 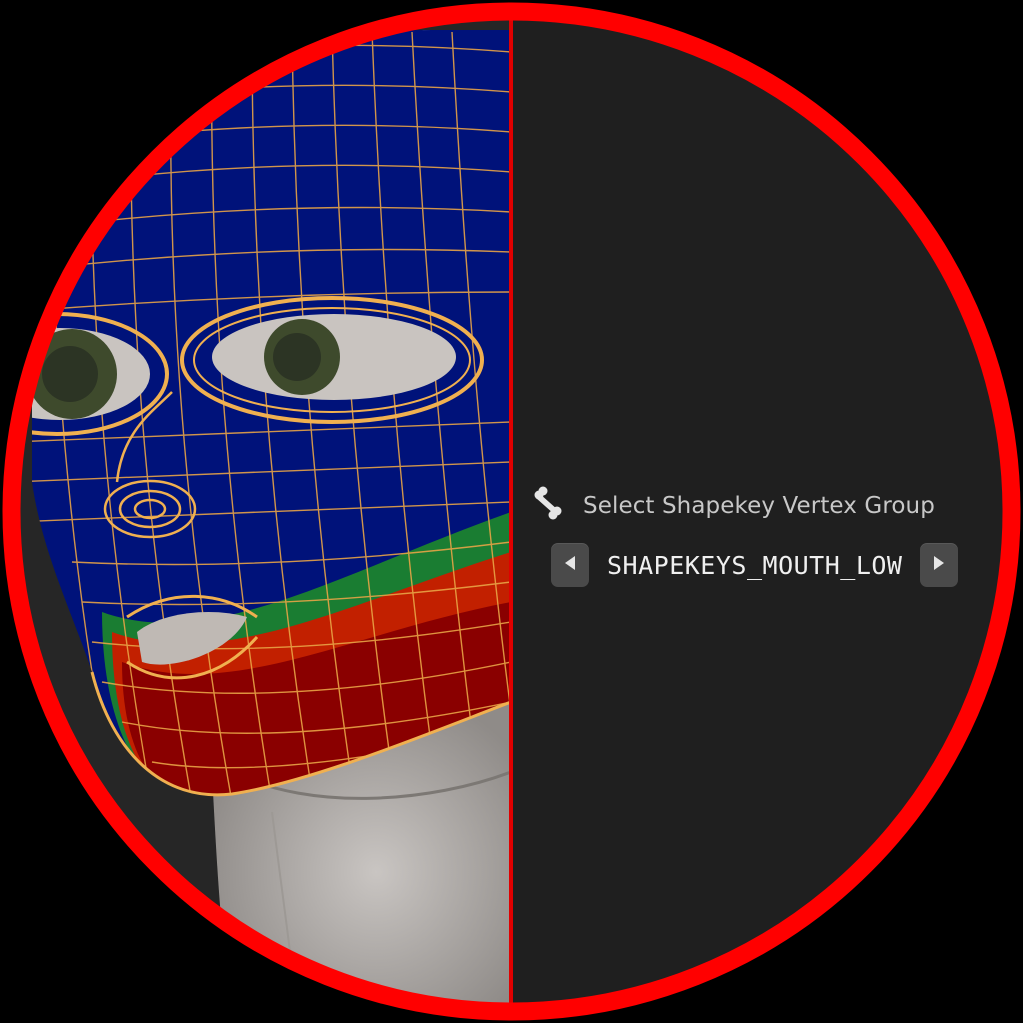 I want to click on vertex-group-name: SHAPEKEYS_MOUTH_LOW, so click(x=754, y=565).